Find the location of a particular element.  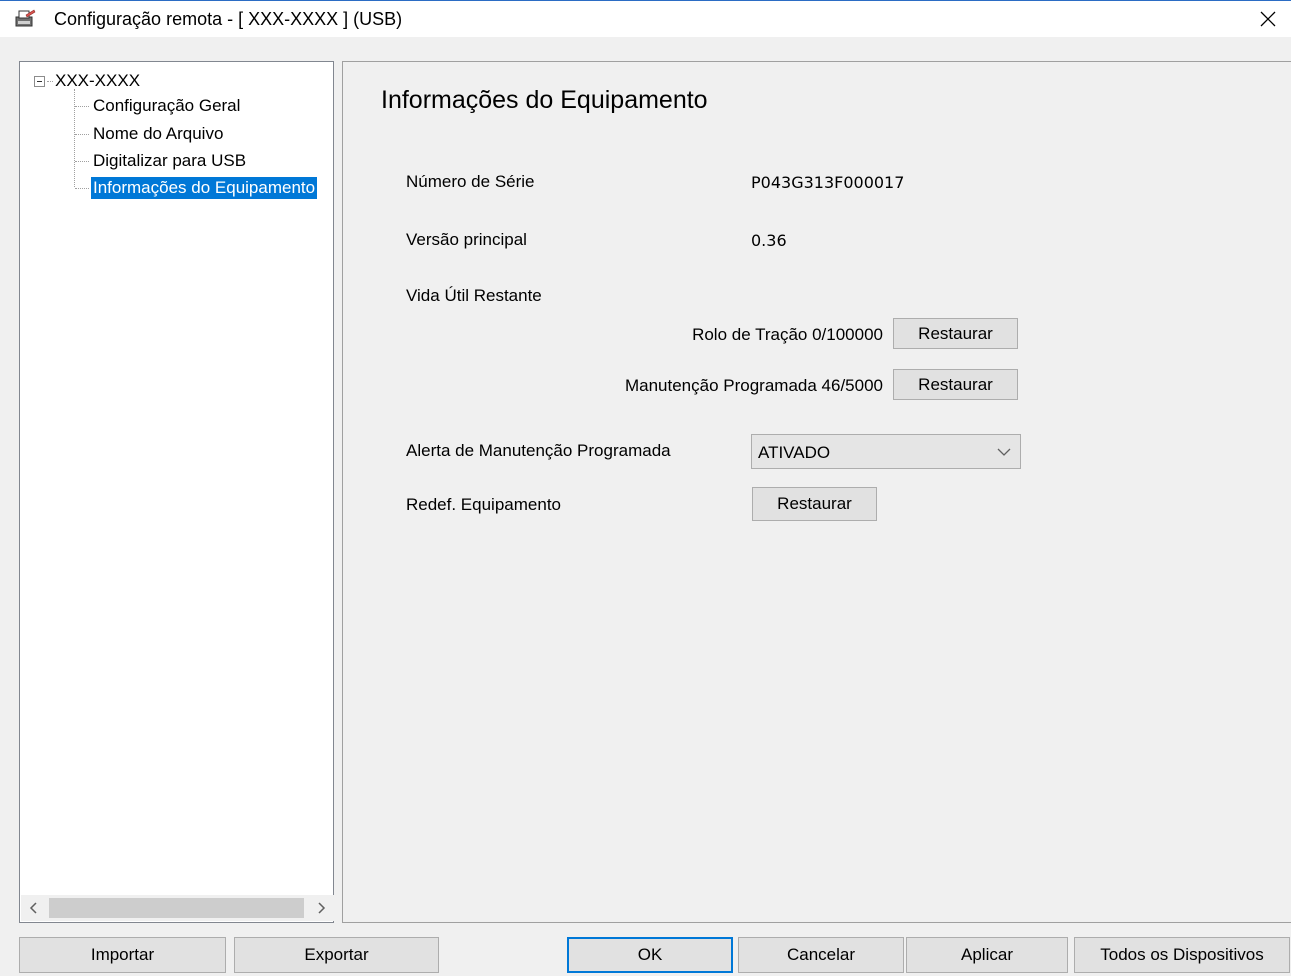

maintenance-alert-select: ATIVADO is located at coordinates (886, 451).